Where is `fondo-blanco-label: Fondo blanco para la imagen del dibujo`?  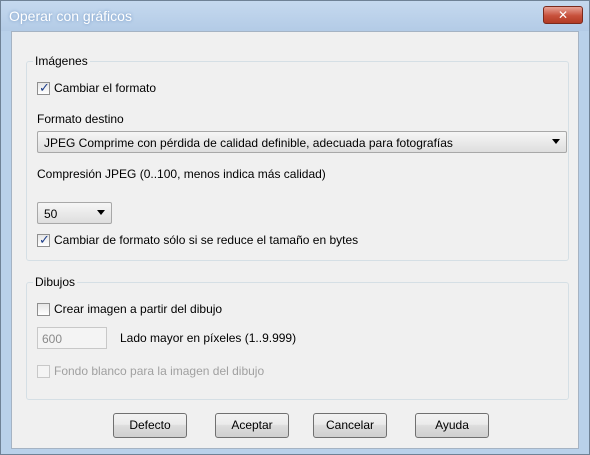 fondo-blanco-label: Fondo blanco para la imagen del dibujo is located at coordinates (159, 371).